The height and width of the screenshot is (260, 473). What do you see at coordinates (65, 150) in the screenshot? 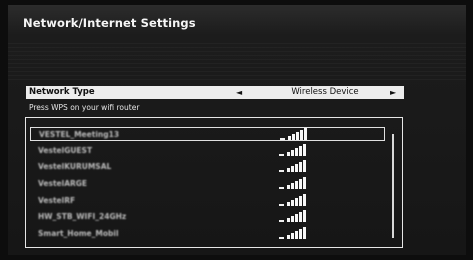
I see `network-ssid: VestelGUEST` at bounding box center [65, 150].